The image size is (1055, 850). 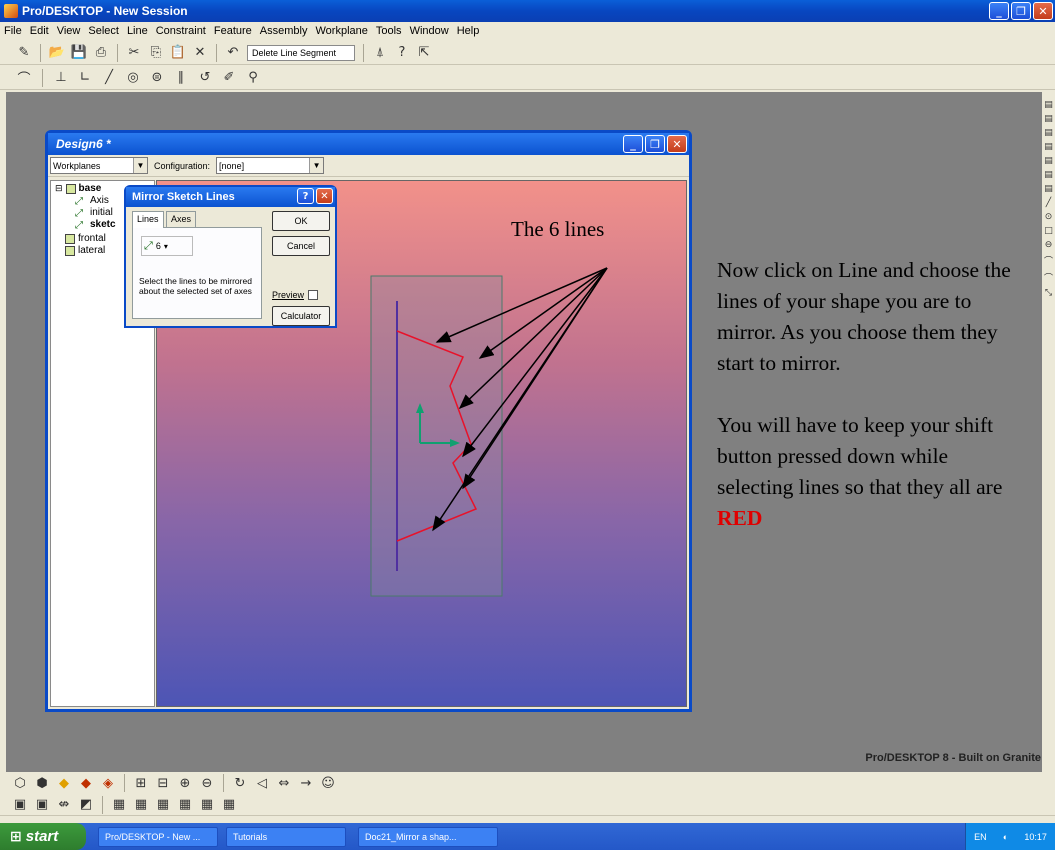 What do you see at coordinates (95, 225) in the screenshot?
I see `tree-item-sketch: ⤢ sketc` at bounding box center [95, 225].